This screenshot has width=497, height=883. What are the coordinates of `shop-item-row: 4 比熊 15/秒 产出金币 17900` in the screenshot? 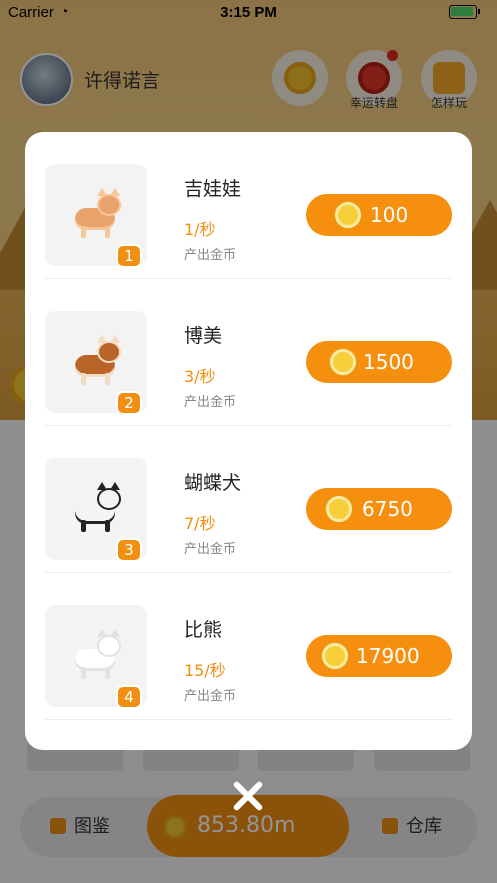 It's located at (248, 646).